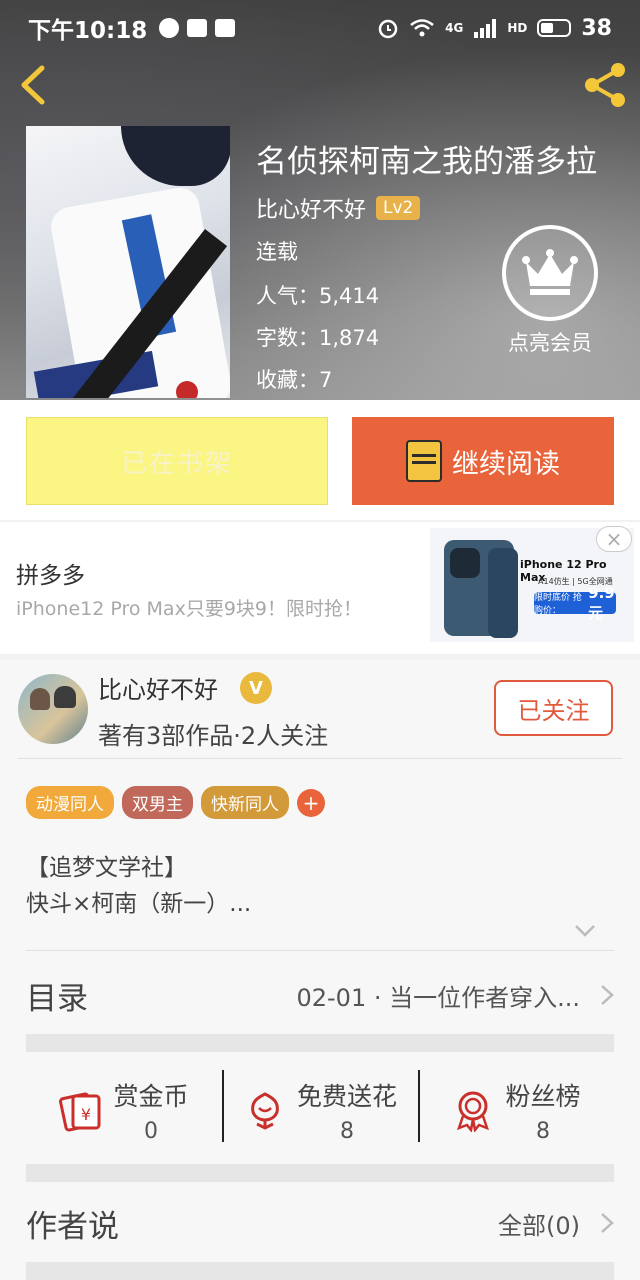 This screenshot has width=640, height=1280. What do you see at coordinates (398, 208) in the screenshot?
I see `level-badge: Lv2` at bounding box center [398, 208].